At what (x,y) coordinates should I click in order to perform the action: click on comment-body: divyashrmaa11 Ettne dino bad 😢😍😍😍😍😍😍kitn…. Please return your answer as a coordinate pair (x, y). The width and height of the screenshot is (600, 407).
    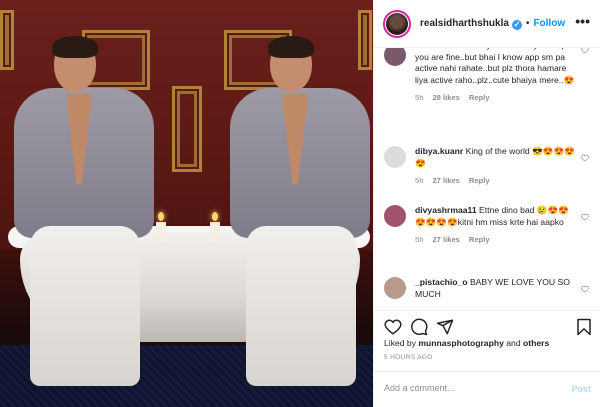
    Looking at the image, I should click on (495, 225).